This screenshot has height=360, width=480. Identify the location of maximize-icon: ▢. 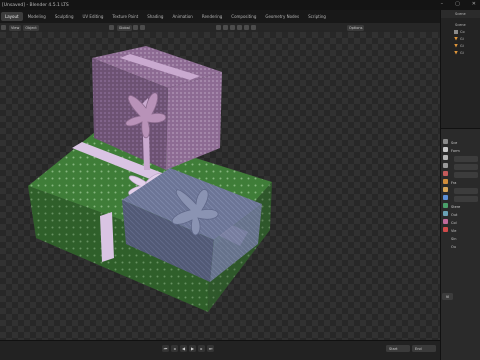
(457, 4).